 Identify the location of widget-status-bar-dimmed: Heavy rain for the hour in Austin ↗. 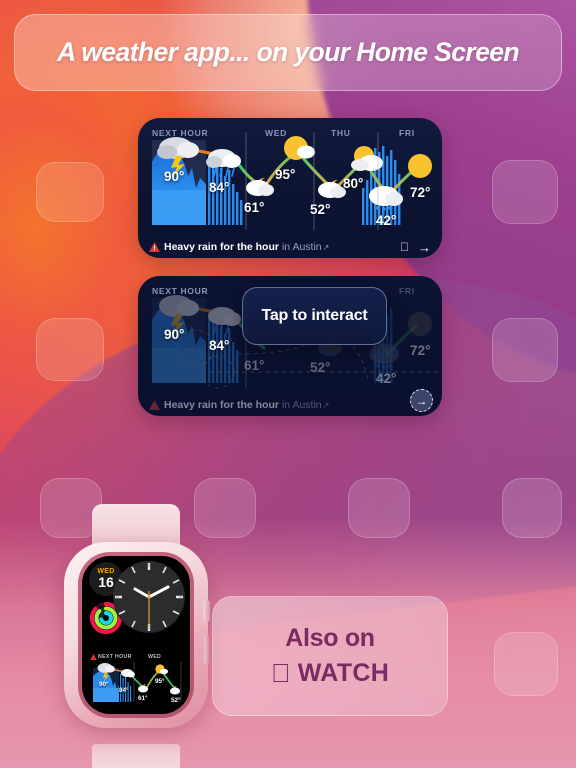
(290, 405).